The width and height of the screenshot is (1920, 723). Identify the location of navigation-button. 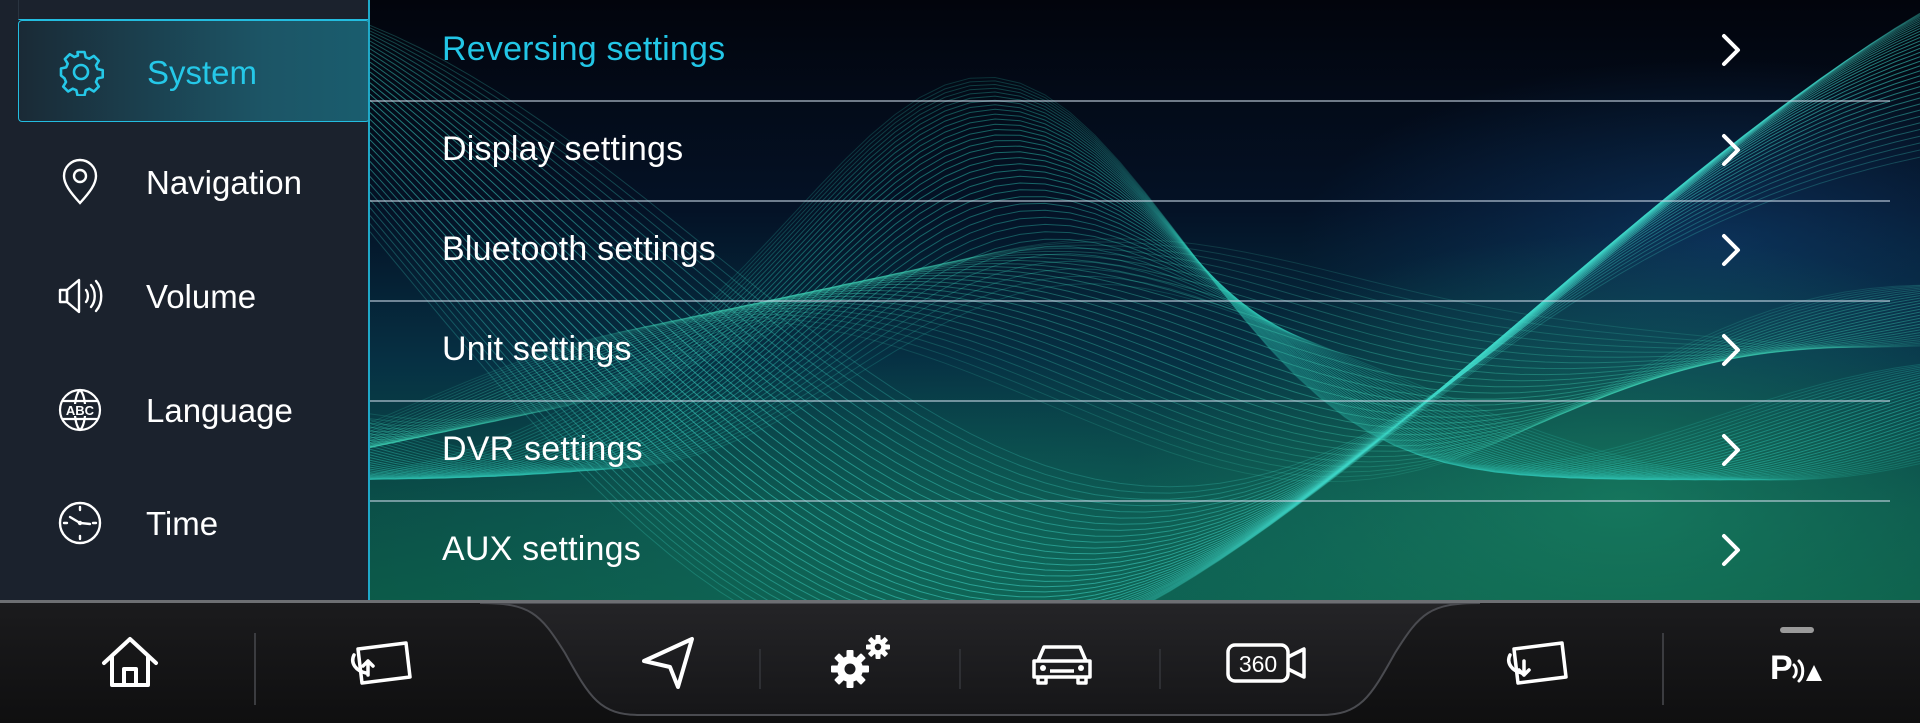
(668, 663).